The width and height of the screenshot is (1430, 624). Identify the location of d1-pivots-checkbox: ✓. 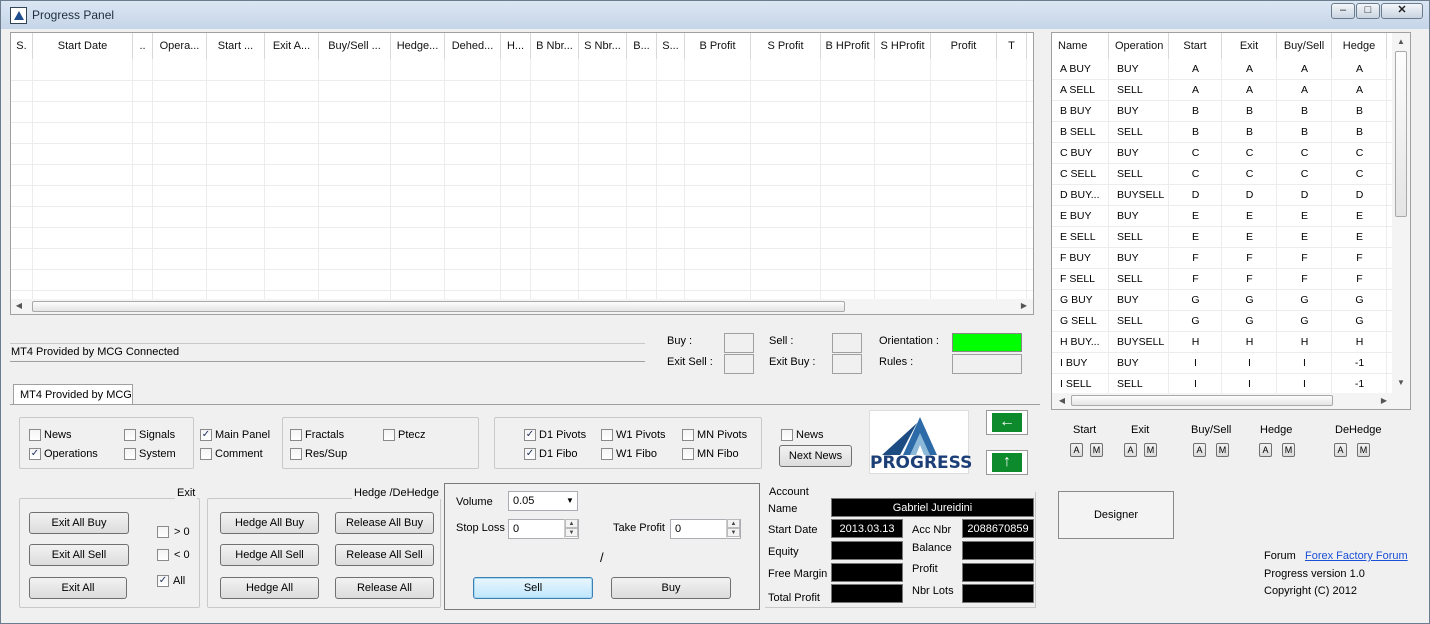
(530, 435).